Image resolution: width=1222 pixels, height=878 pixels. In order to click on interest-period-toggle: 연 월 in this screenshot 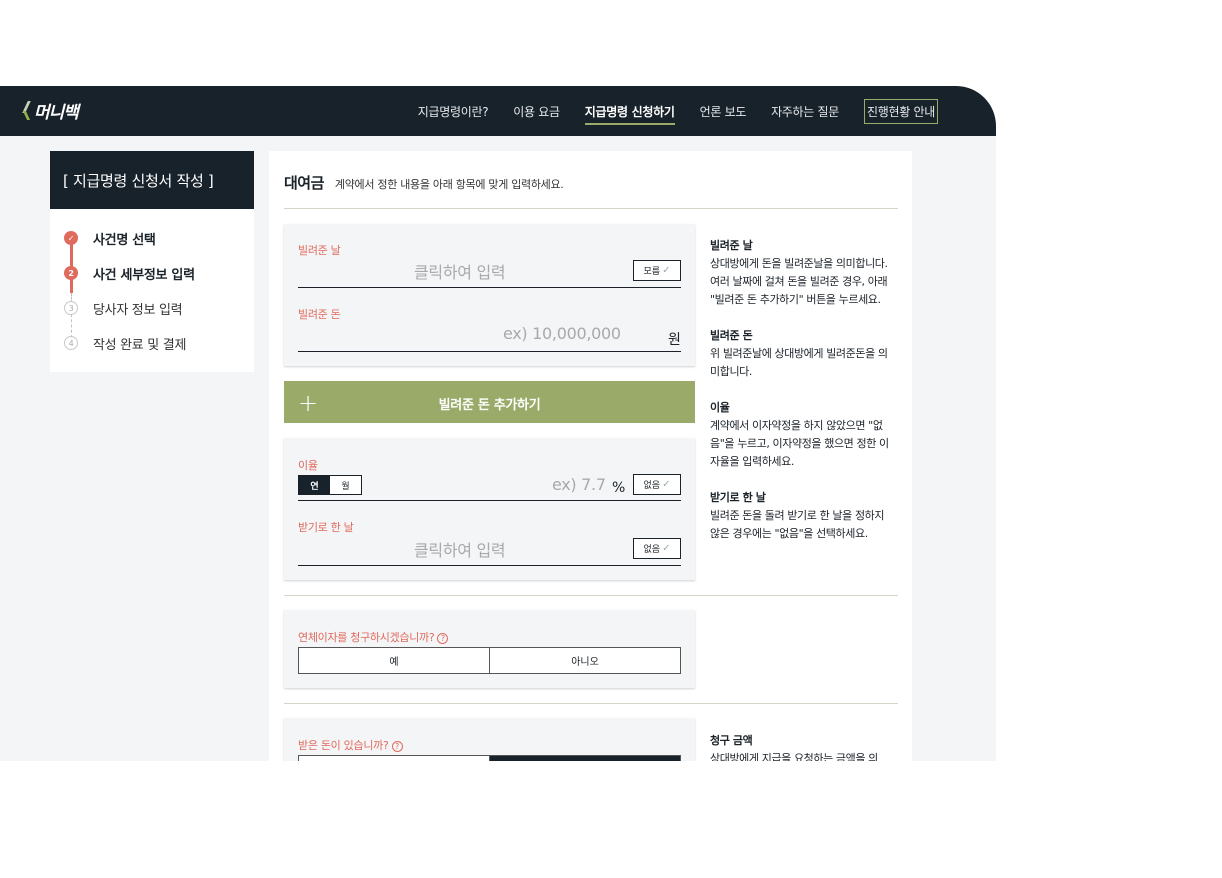, I will do `click(330, 485)`.